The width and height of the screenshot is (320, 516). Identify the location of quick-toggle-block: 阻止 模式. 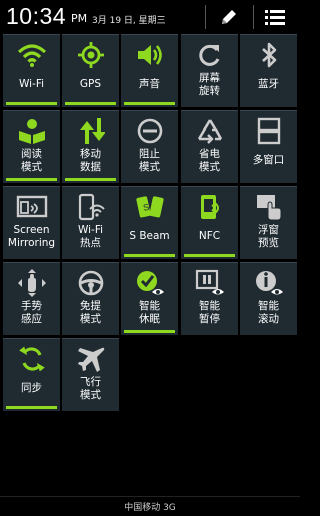
(149, 146).